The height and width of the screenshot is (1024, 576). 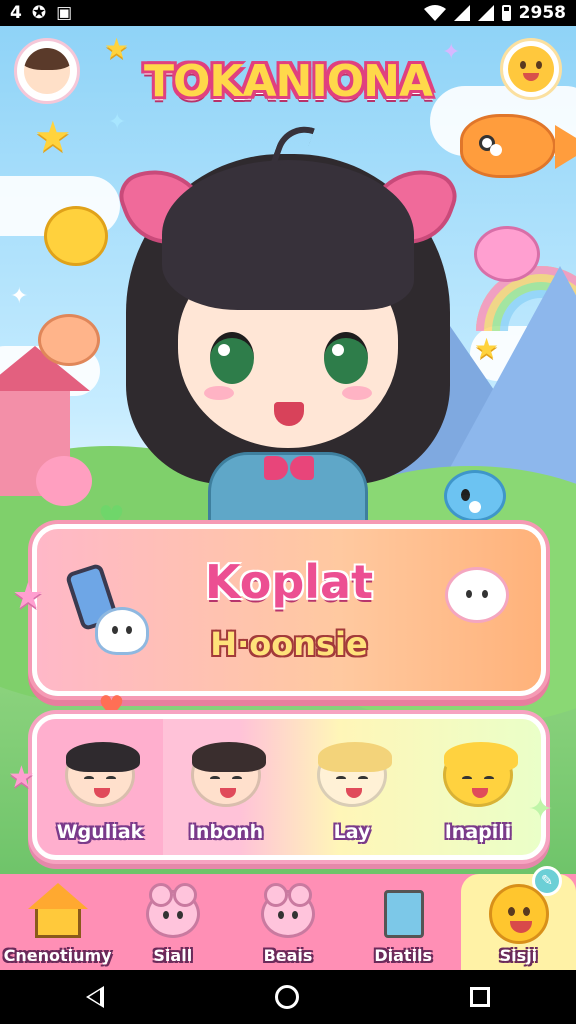 I want to click on nav-label: Siall, so click(x=173, y=955).